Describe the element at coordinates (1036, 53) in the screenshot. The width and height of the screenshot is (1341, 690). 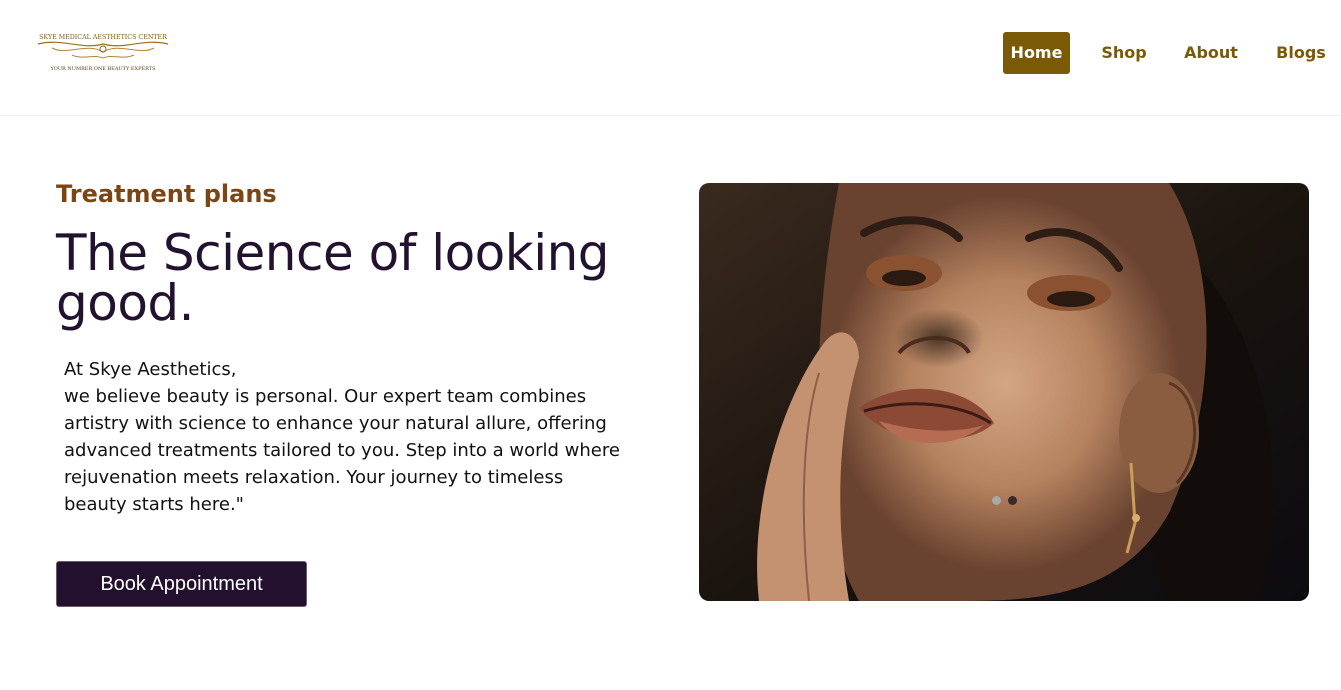
I see `nav-item-home: Home` at that location.